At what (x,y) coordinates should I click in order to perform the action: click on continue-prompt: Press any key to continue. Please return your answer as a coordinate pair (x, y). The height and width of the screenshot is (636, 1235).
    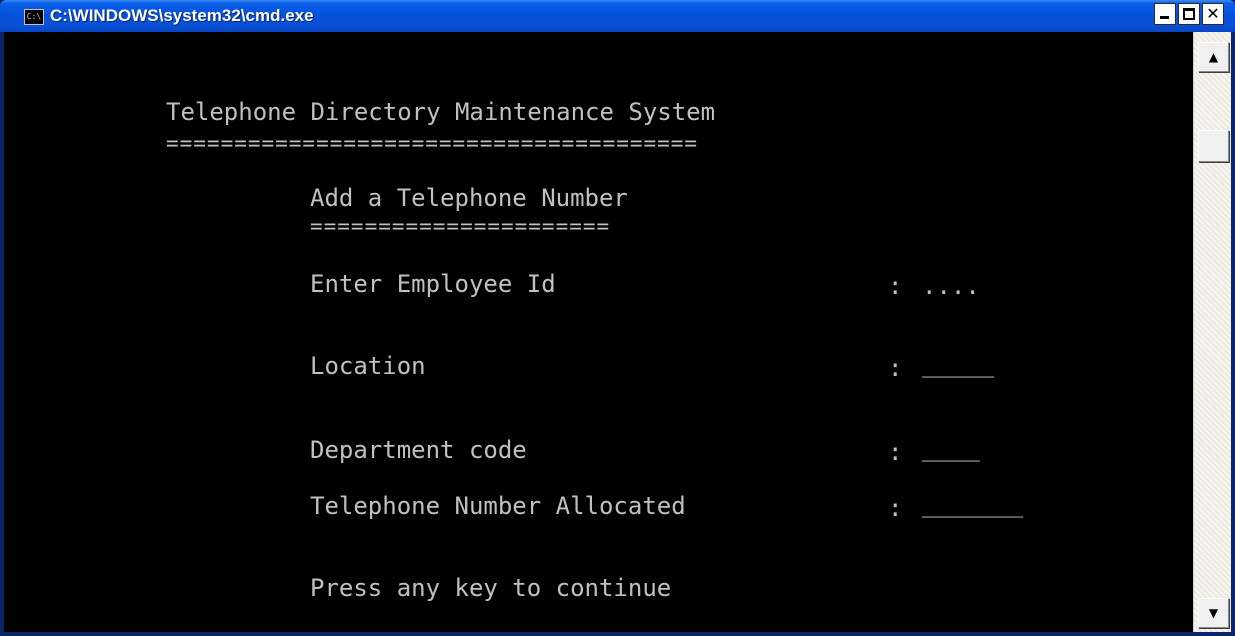
    Looking at the image, I should click on (491, 588).